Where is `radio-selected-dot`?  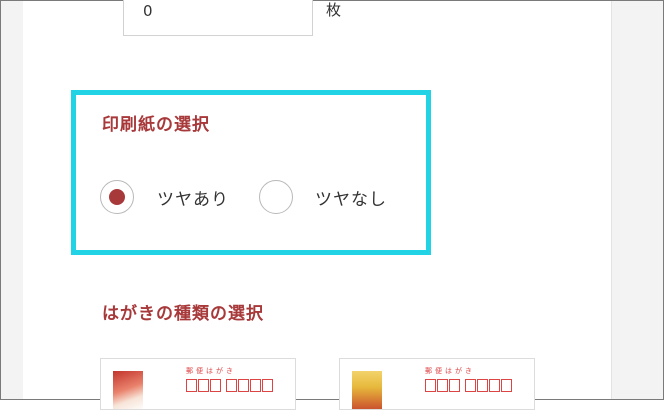
radio-selected-dot is located at coordinates (117, 197).